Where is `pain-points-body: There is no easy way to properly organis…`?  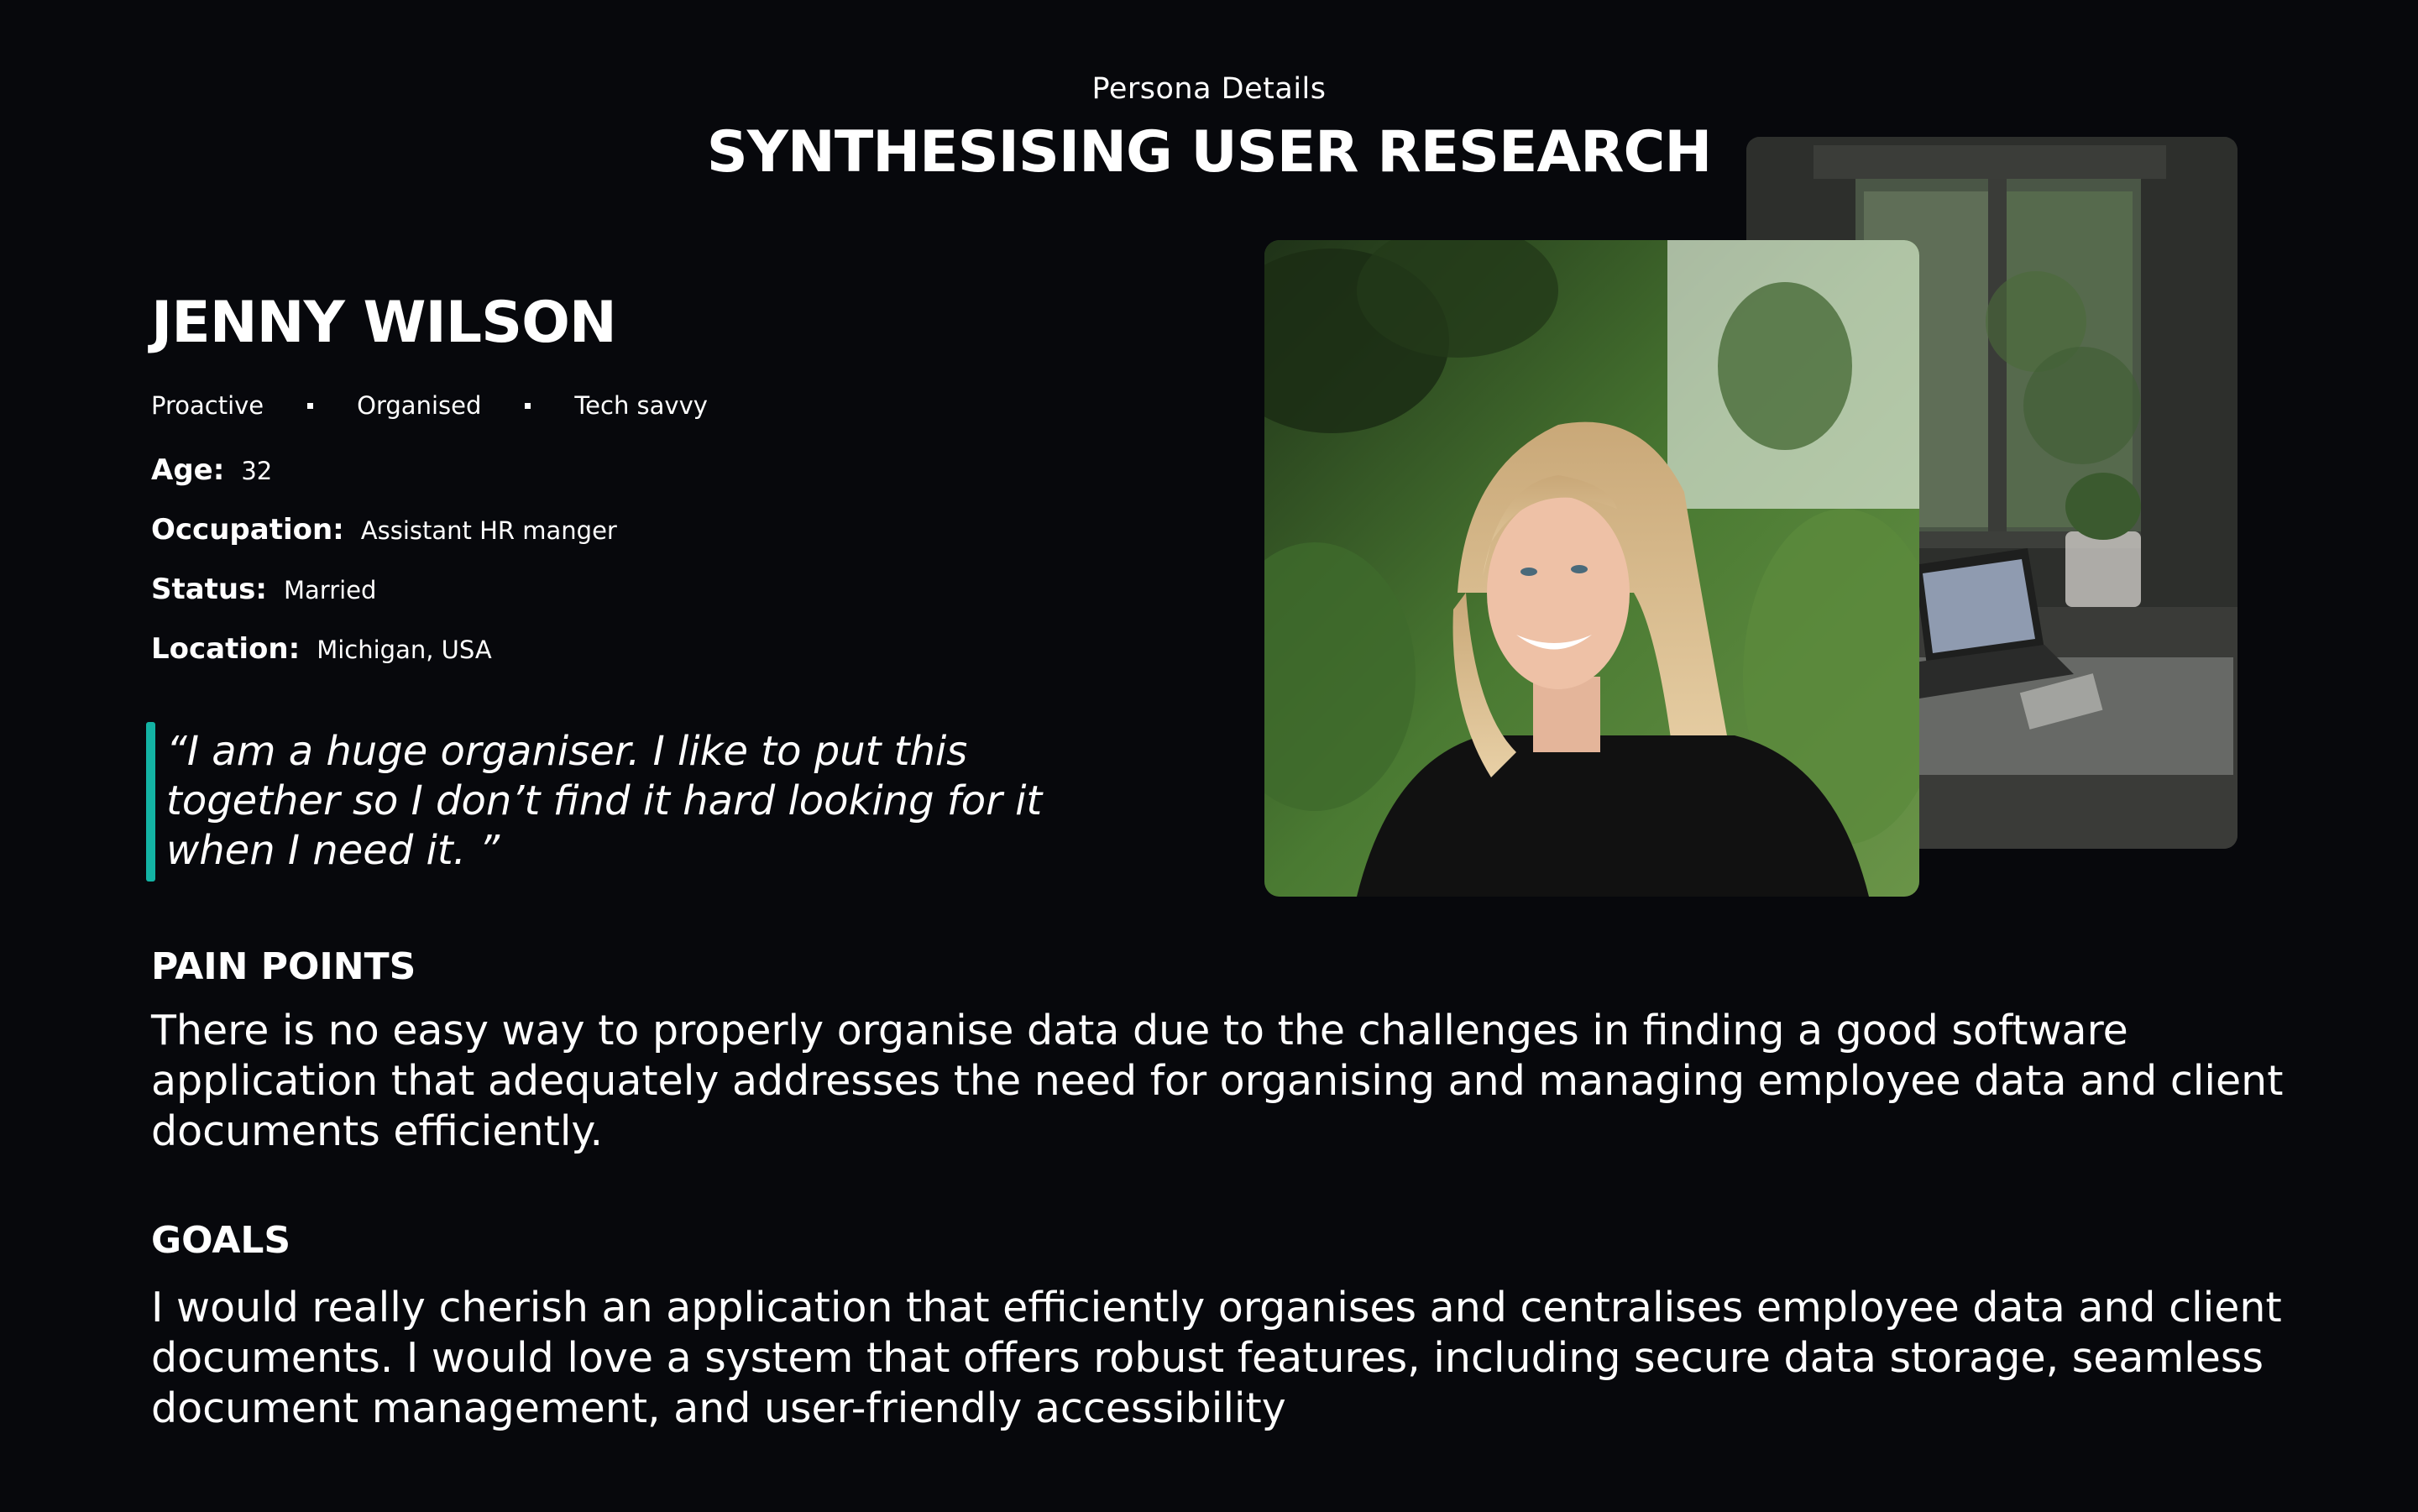
pain-points-body: There is no easy way to properly organis… is located at coordinates (1217, 1081).